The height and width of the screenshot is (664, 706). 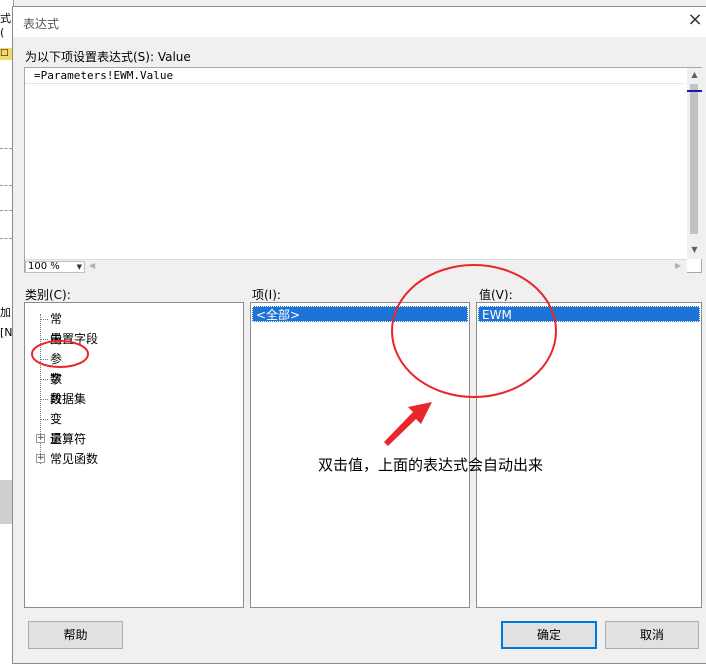 What do you see at coordinates (694, 159) in the screenshot?
I see `scrollbar-thumb` at bounding box center [694, 159].